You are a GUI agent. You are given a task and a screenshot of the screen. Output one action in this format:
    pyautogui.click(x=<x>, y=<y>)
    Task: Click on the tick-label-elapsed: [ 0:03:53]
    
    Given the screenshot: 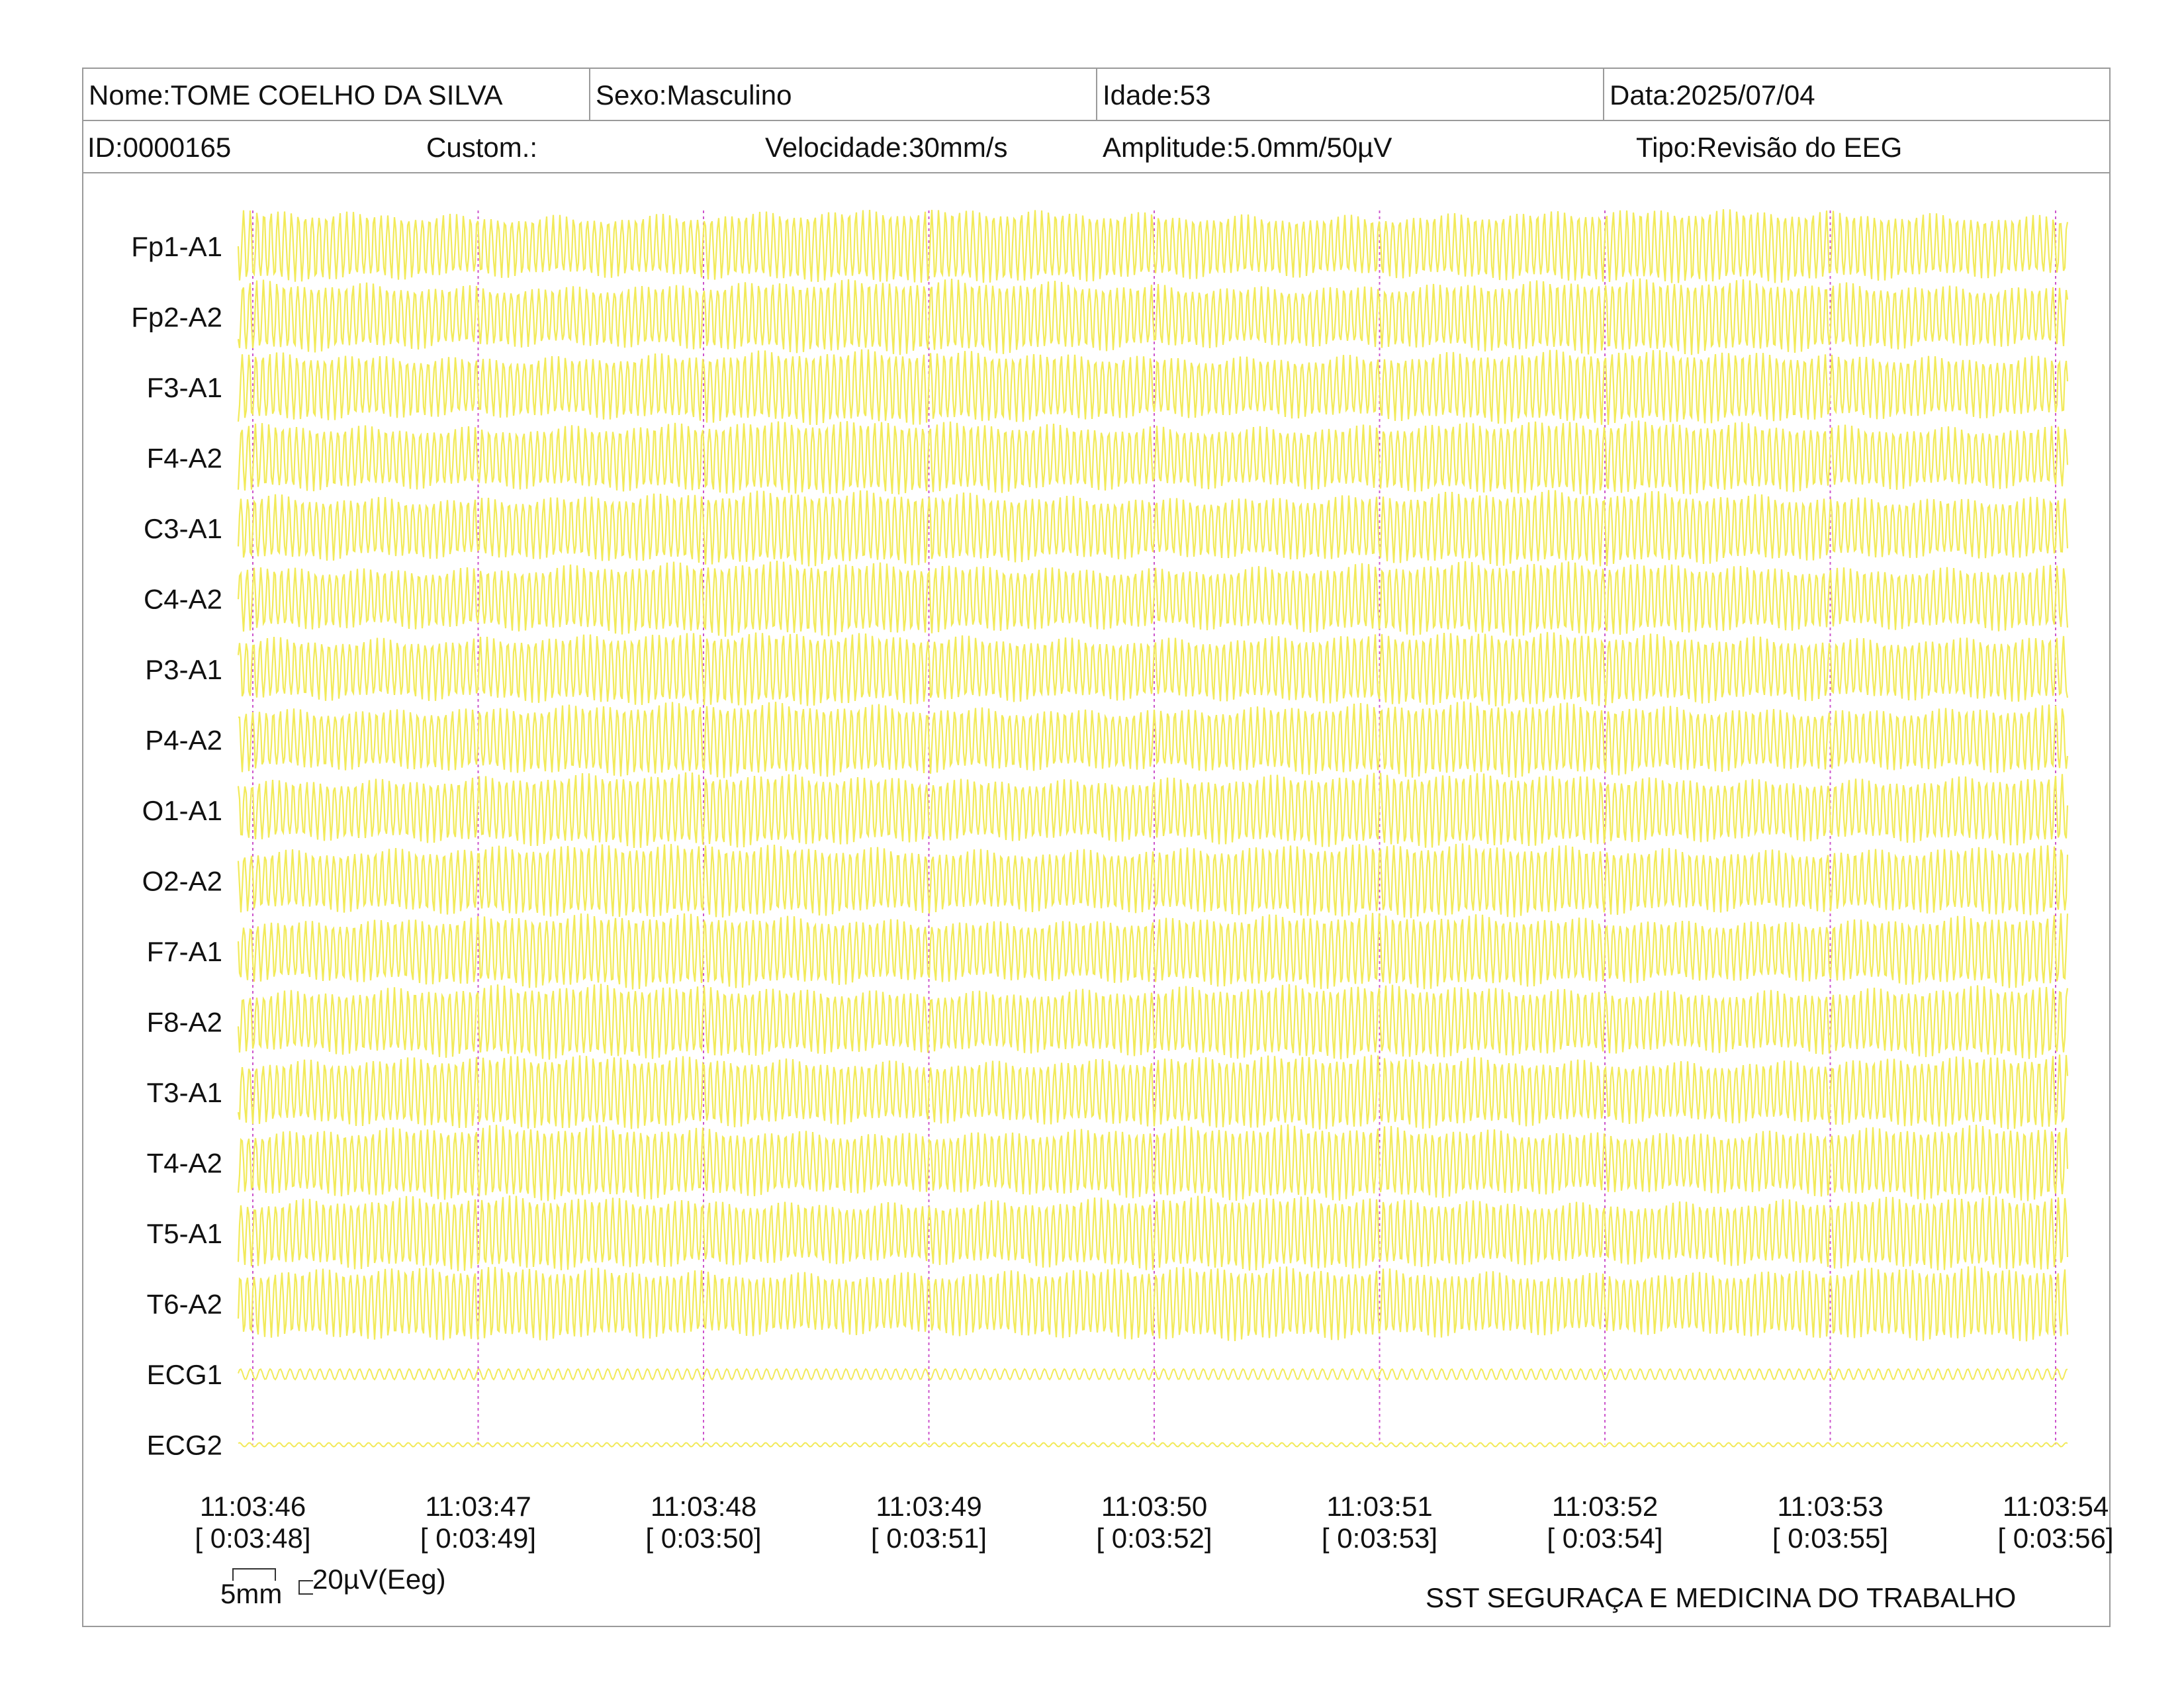 What is the action you would take?
    pyautogui.click(x=1379, y=1538)
    